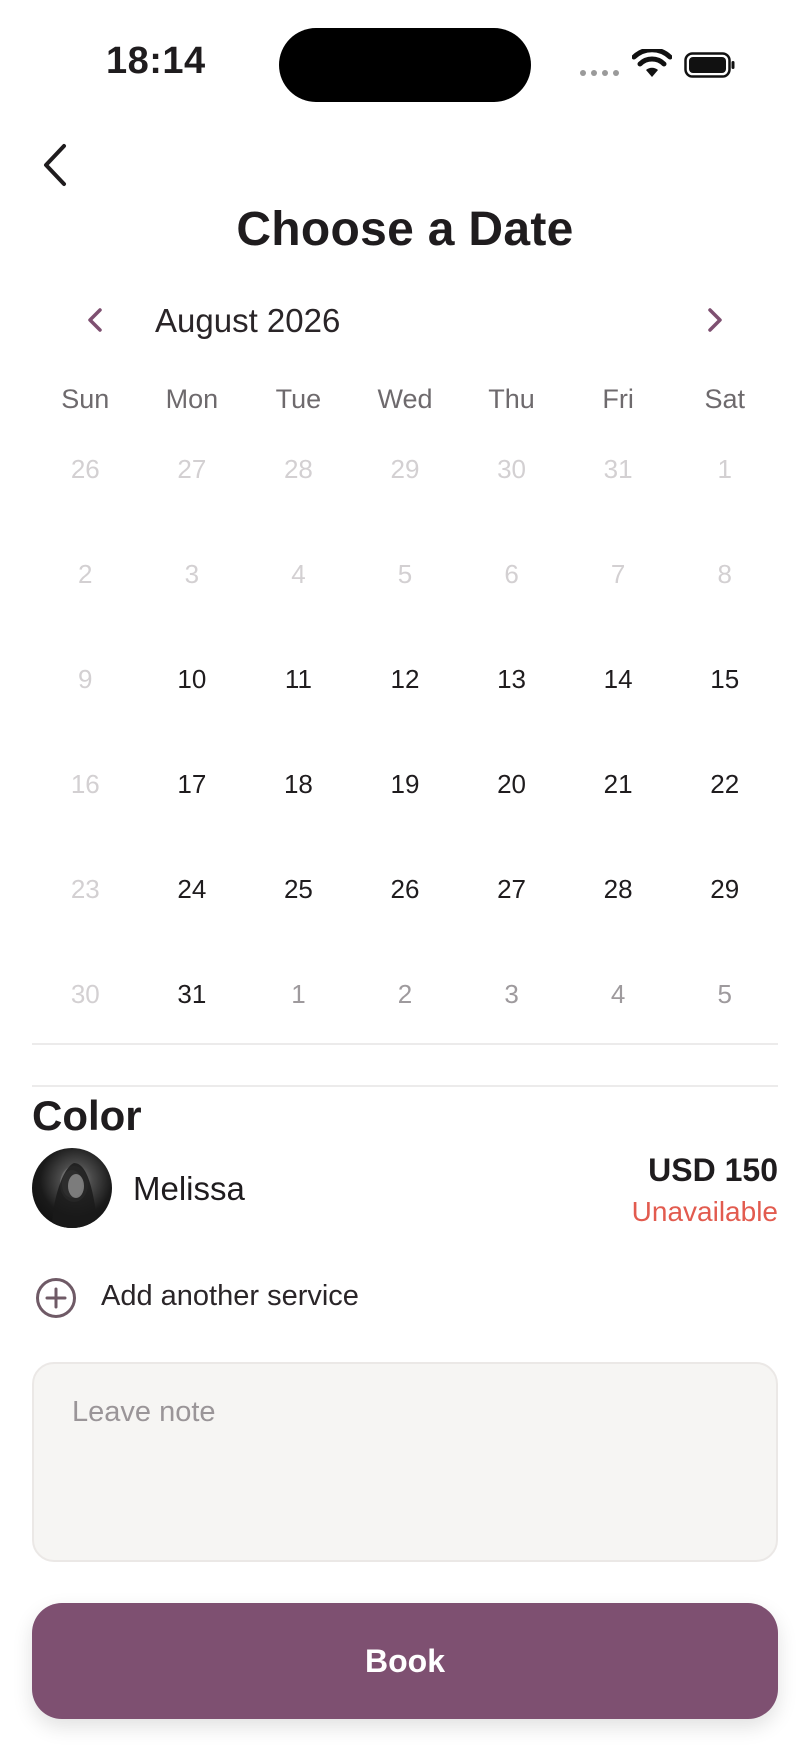 Image resolution: width=810 pixels, height=1761 pixels. What do you see at coordinates (618, 399) in the screenshot?
I see `weekday-label: Fri` at bounding box center [618, 399].